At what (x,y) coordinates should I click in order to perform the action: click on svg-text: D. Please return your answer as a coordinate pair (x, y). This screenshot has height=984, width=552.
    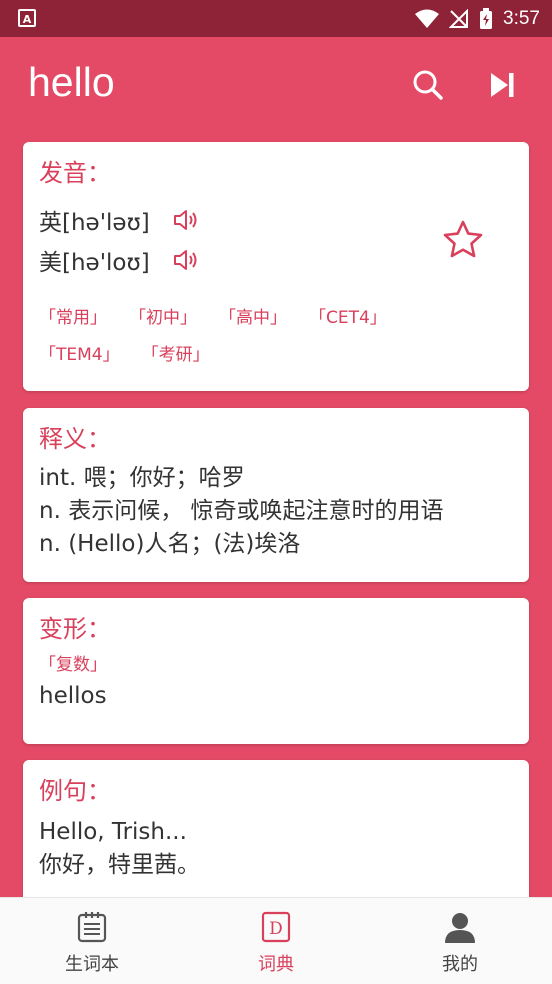
    Looking at the image, I should click on (276, 929).